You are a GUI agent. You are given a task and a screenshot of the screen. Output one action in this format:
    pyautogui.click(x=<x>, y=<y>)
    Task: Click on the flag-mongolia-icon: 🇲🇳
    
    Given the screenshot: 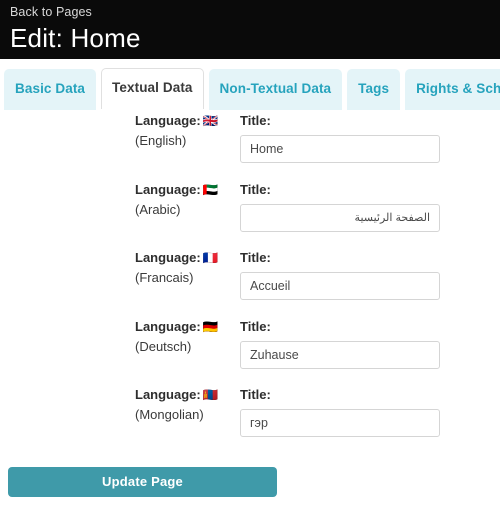 What is the action you would take?
    pyautogui.click(x=210, y=394)
    